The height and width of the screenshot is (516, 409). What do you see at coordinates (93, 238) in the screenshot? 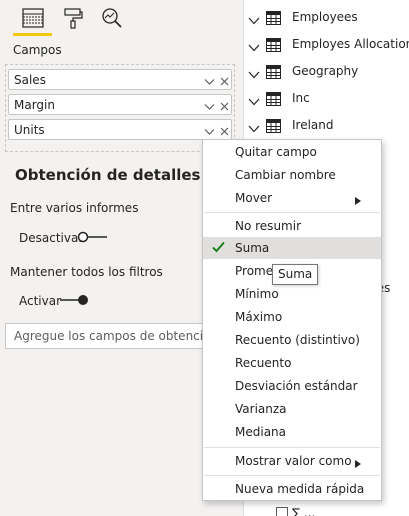
I see `cross-report-toggle` at bounding box center [93, 238].